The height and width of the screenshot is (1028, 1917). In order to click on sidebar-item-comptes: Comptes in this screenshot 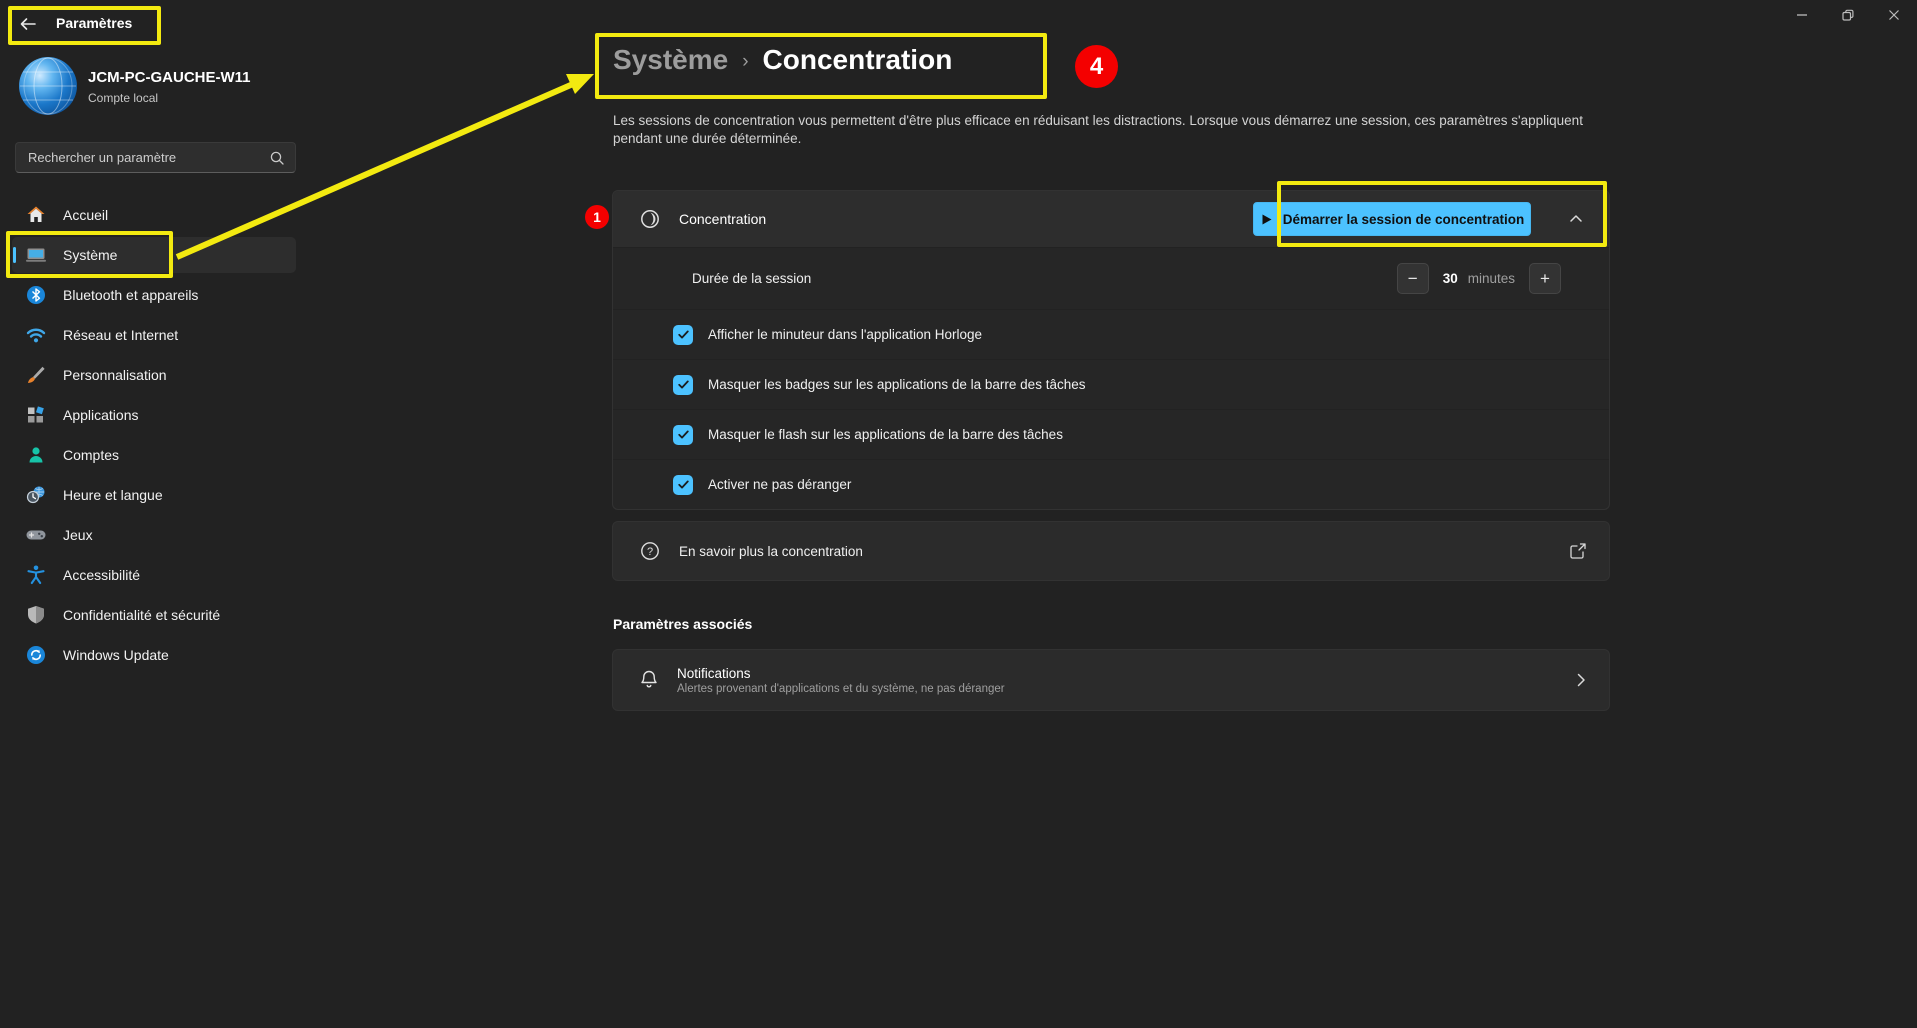, I will do `click(154, 455)`.